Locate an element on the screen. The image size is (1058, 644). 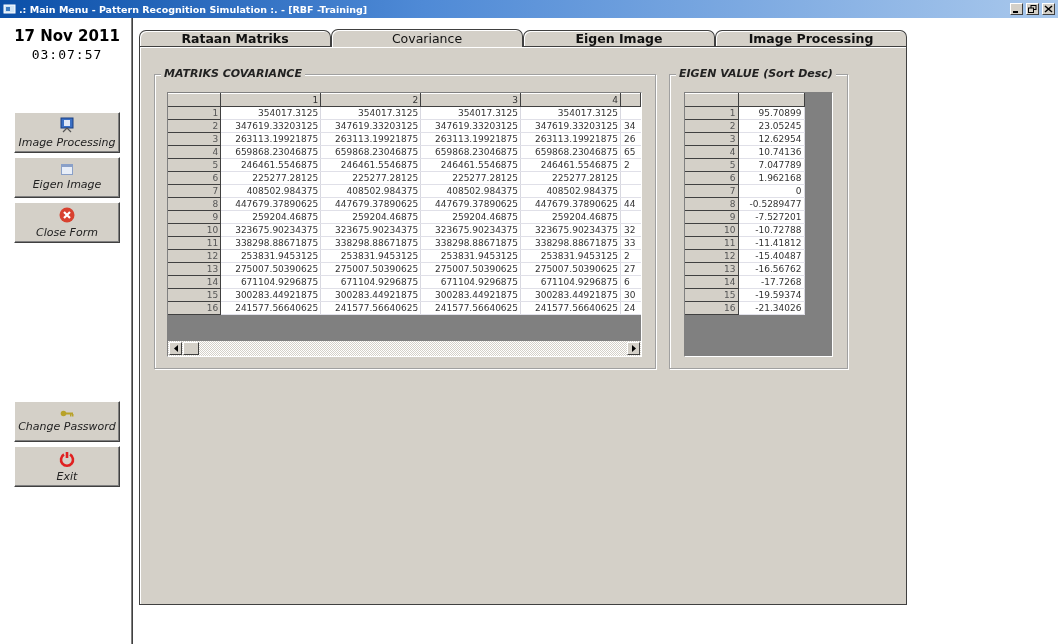
table-cell: 26 is located at coordinates (630, 139).